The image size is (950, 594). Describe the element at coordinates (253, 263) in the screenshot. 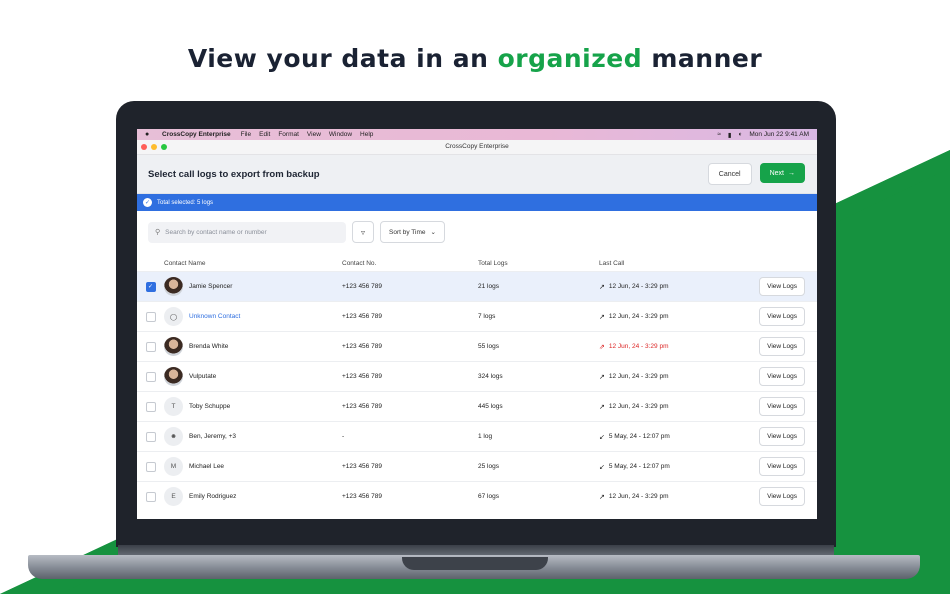

I see `column-contact-name: Contact Name` at that location.